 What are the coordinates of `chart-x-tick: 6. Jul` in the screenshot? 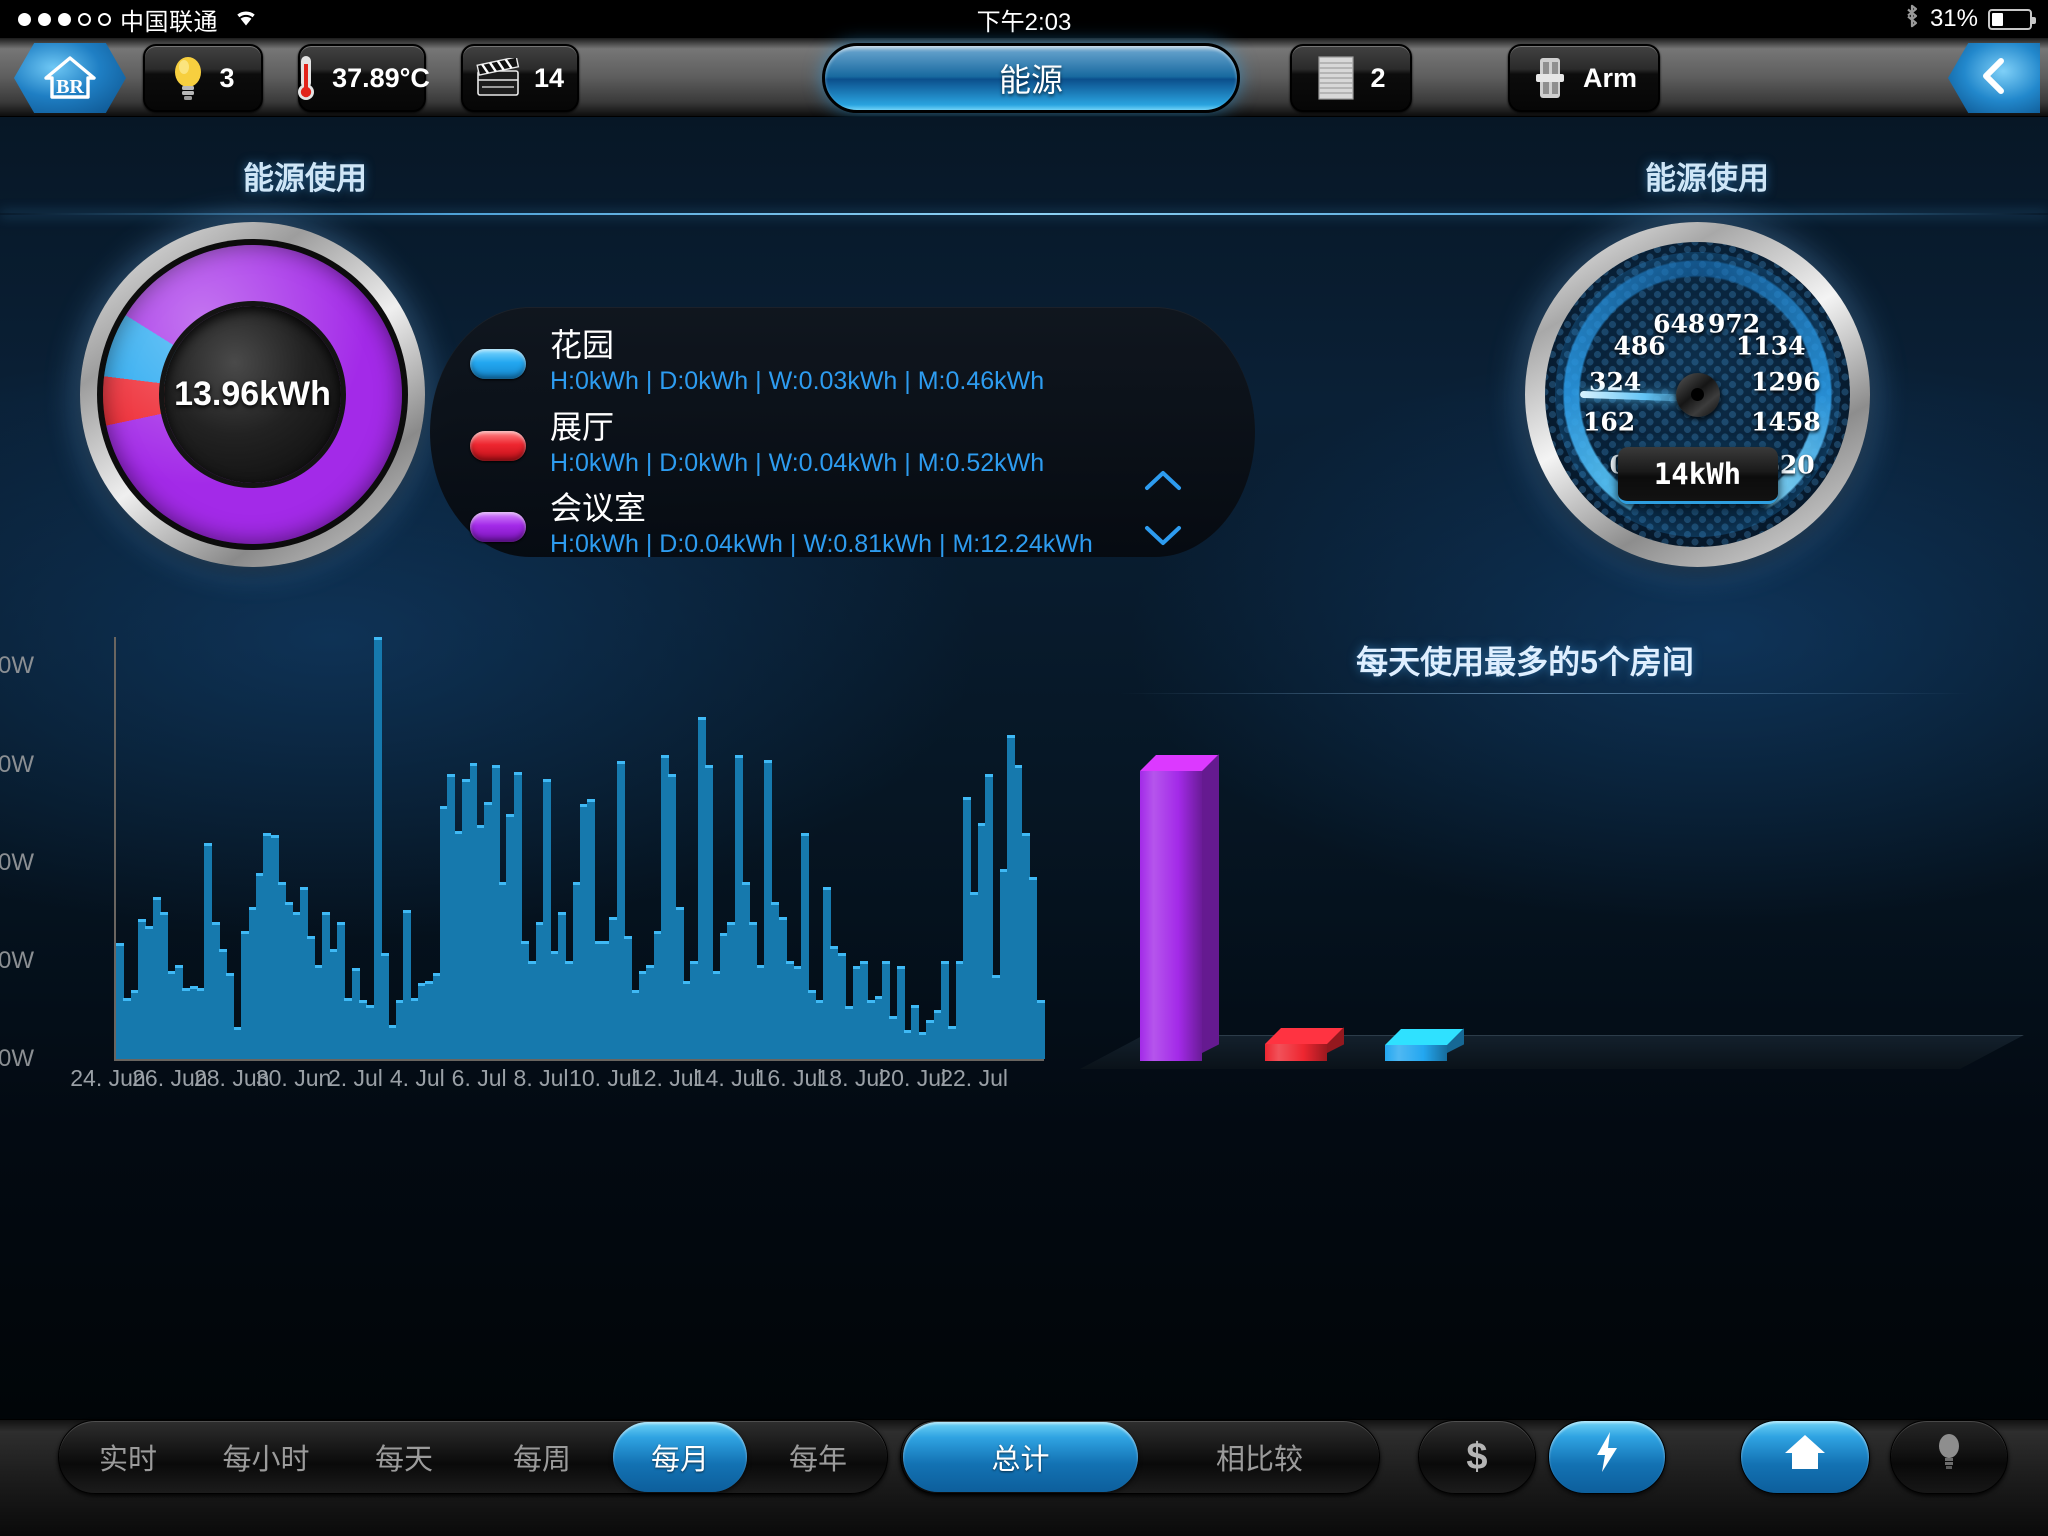 It's located at (479, 1078).